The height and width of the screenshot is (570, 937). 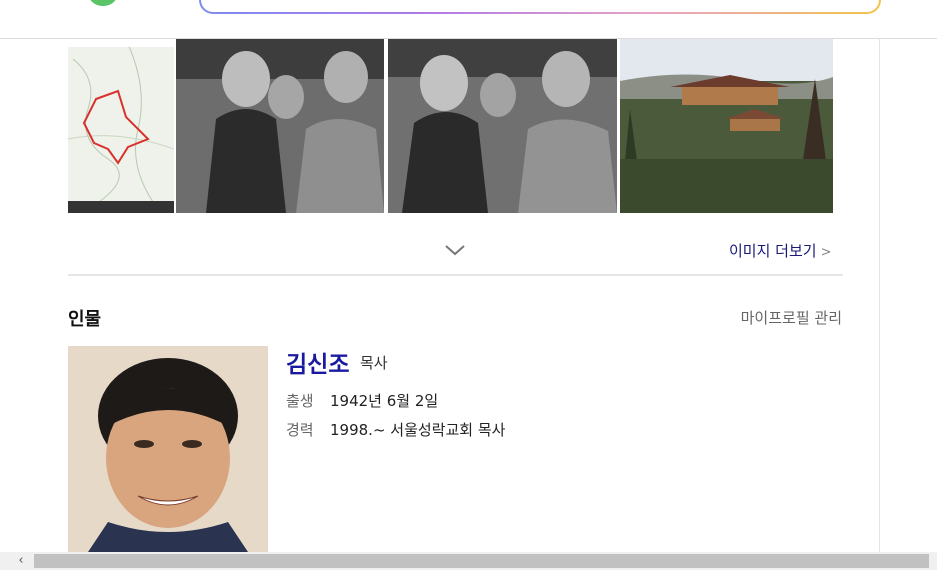 What do you see at coordinates (726, 126) in the screenshot?
I see `image-thumbnail-landscape` at bounding box center [726, 126].